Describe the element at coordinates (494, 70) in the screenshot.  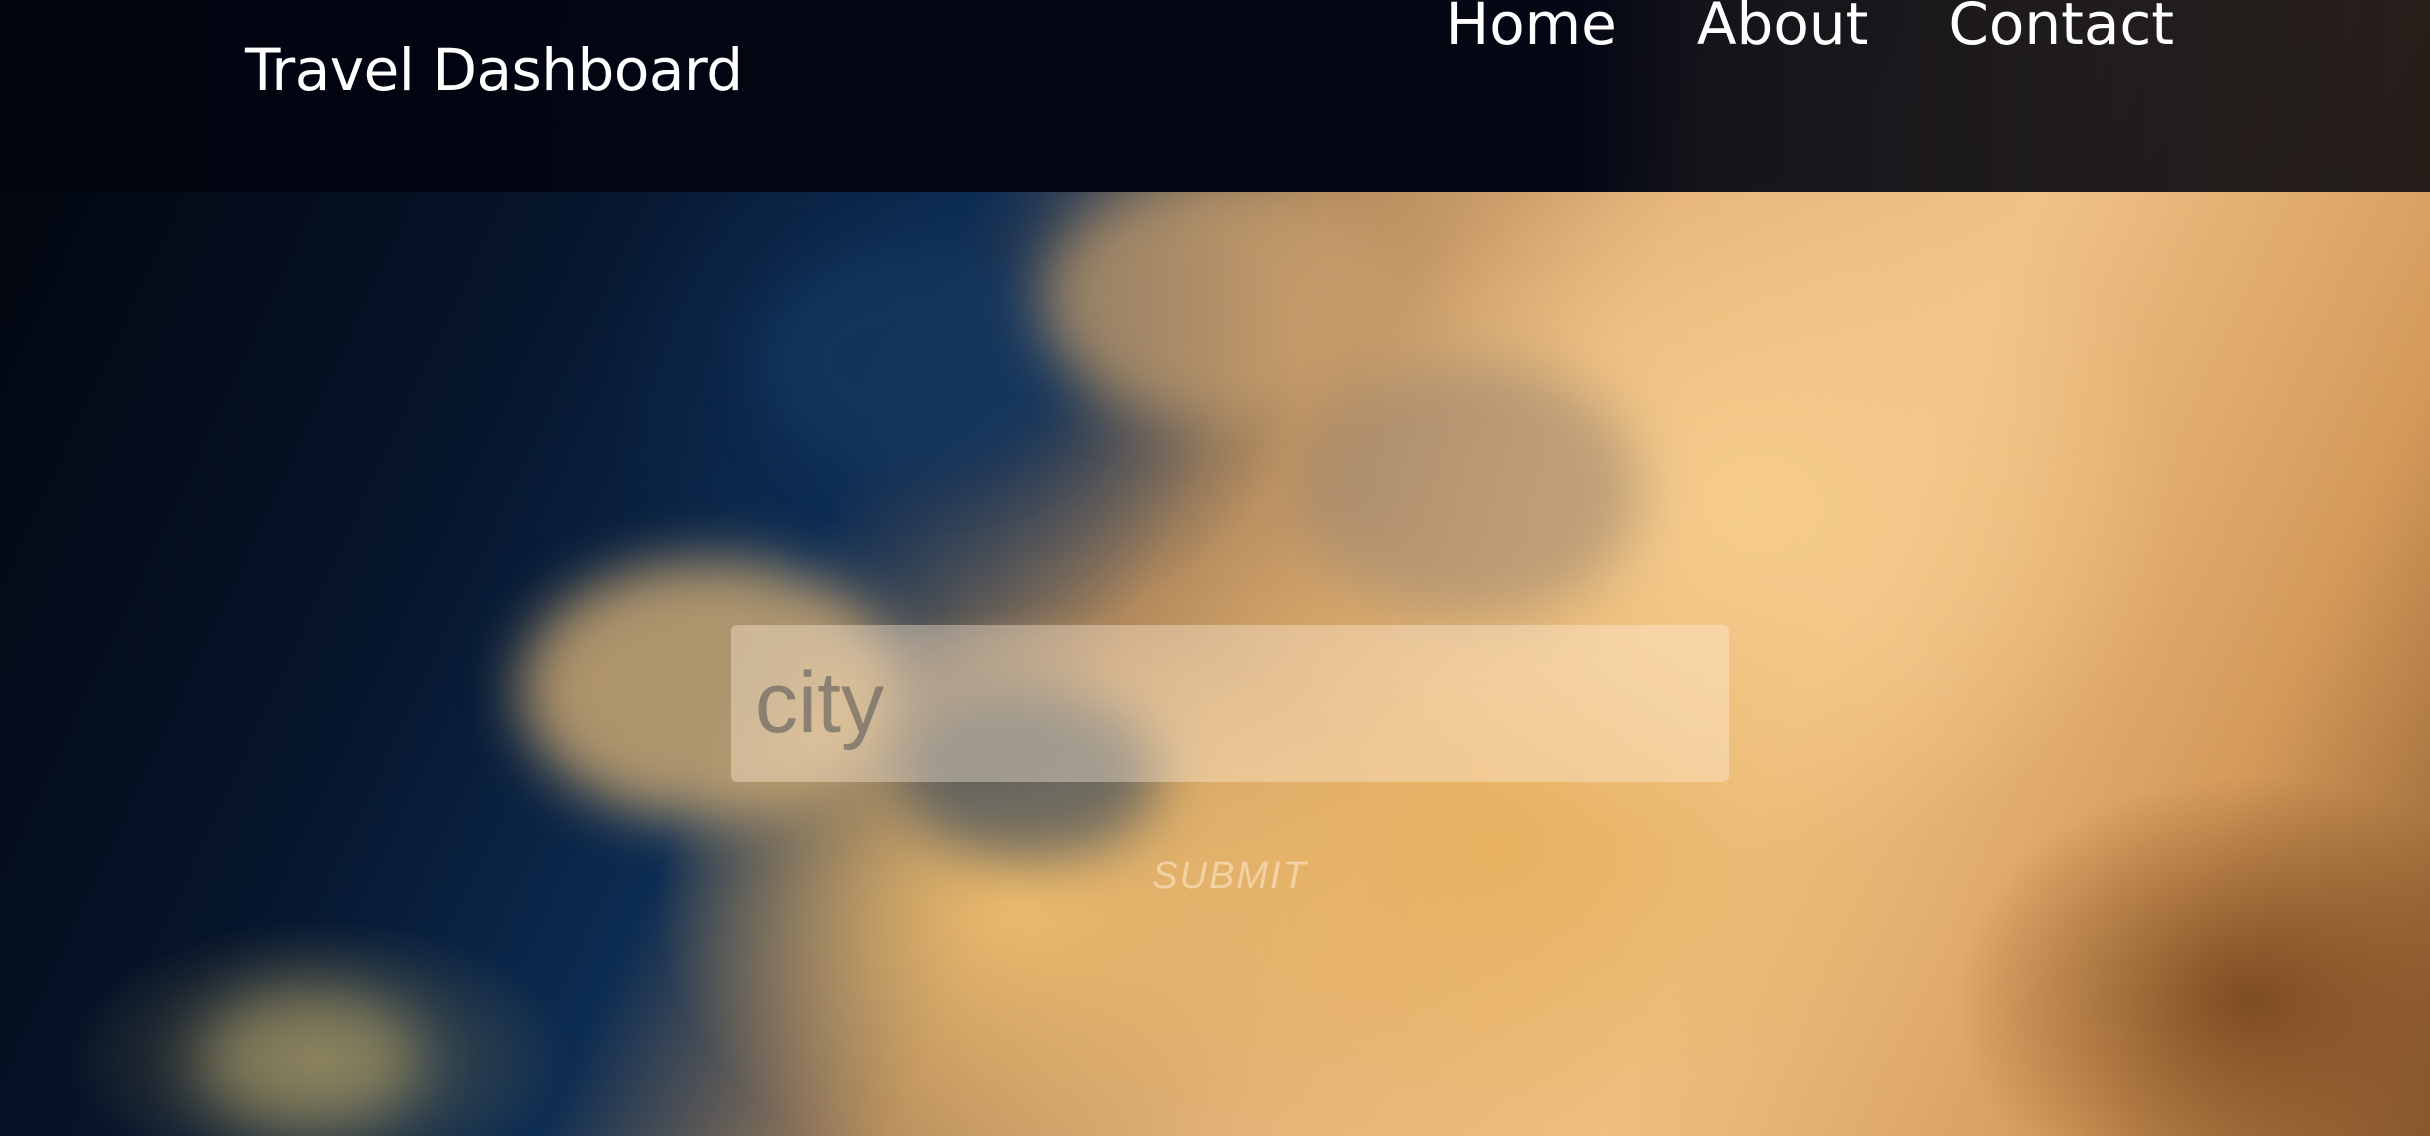
I see `brand-title: Travel Dashboard` at that location.